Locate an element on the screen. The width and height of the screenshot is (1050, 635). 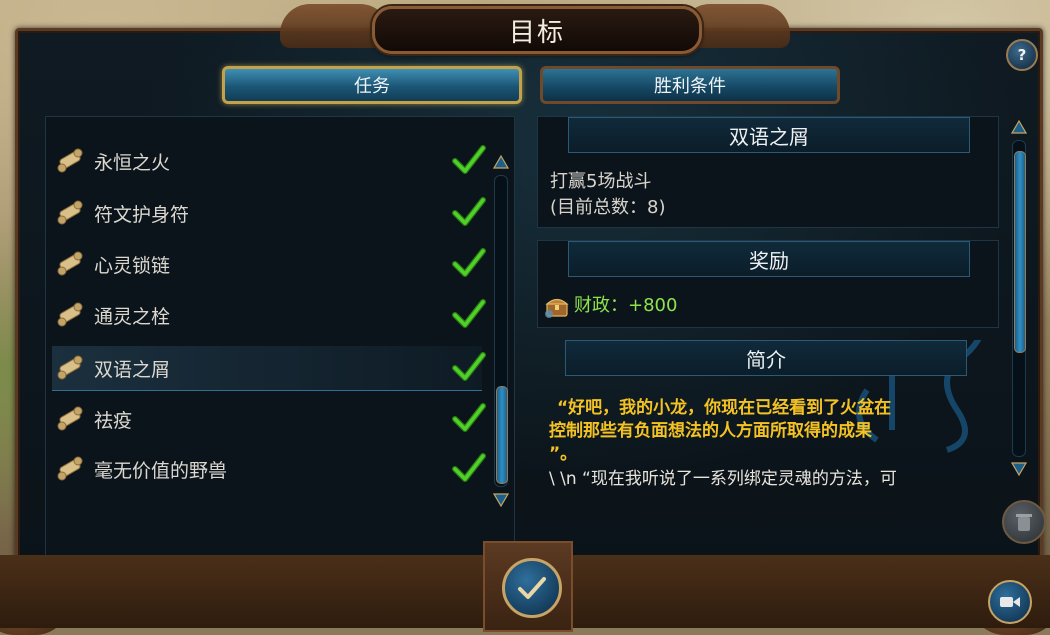
description-quote-line-3: ”。 is located at coordinates (563, 454).